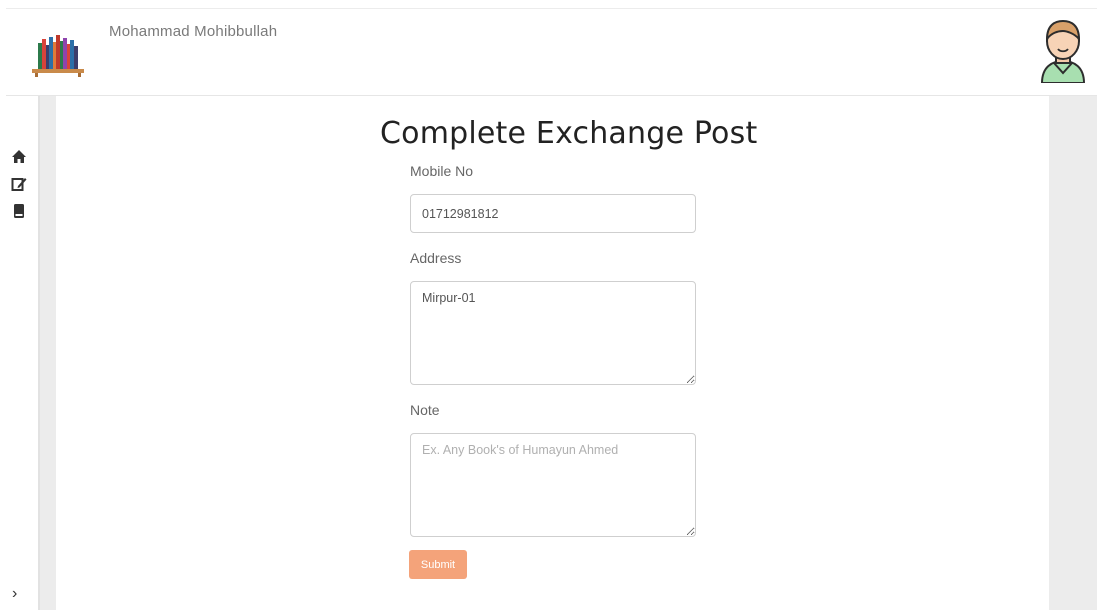  What do you see at coordinates (48, 353) in the screenshot?
I see `left-gutter` at bounding box center [48, 353].